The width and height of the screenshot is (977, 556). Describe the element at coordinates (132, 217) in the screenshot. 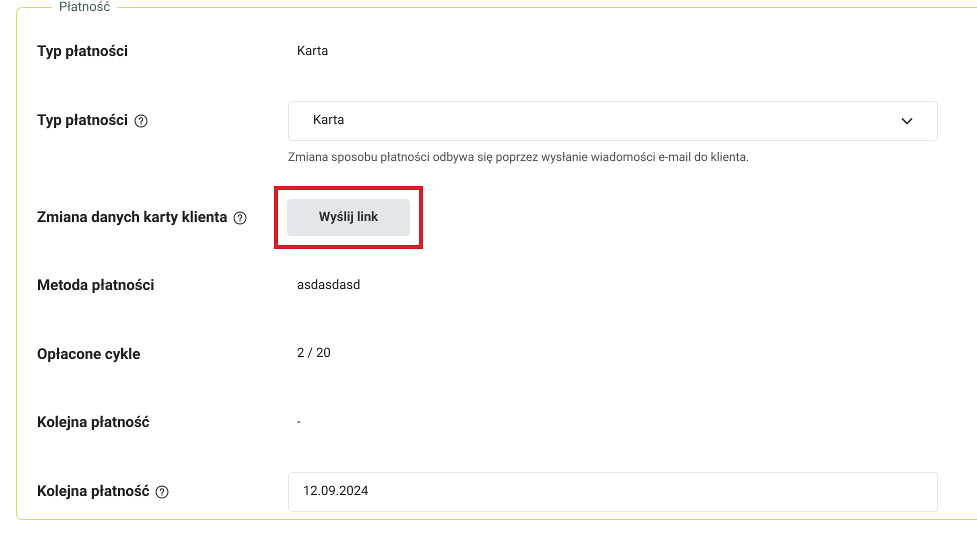

I see `field-label: Zmiana danych karty klienta` at that location.